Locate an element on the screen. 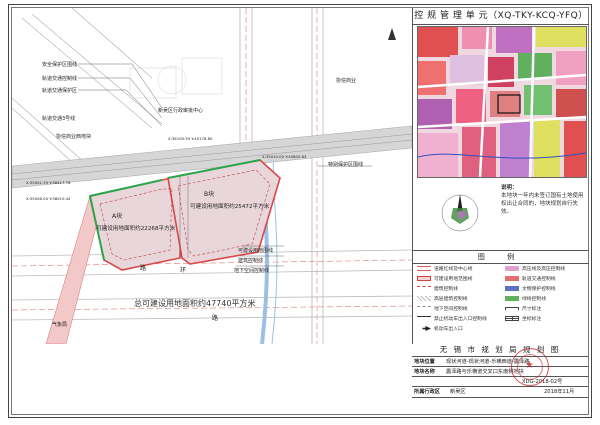 The width and height of the screenshot is (600, 425). parcel-b-id: B块 is located at coordinates (209, 194).